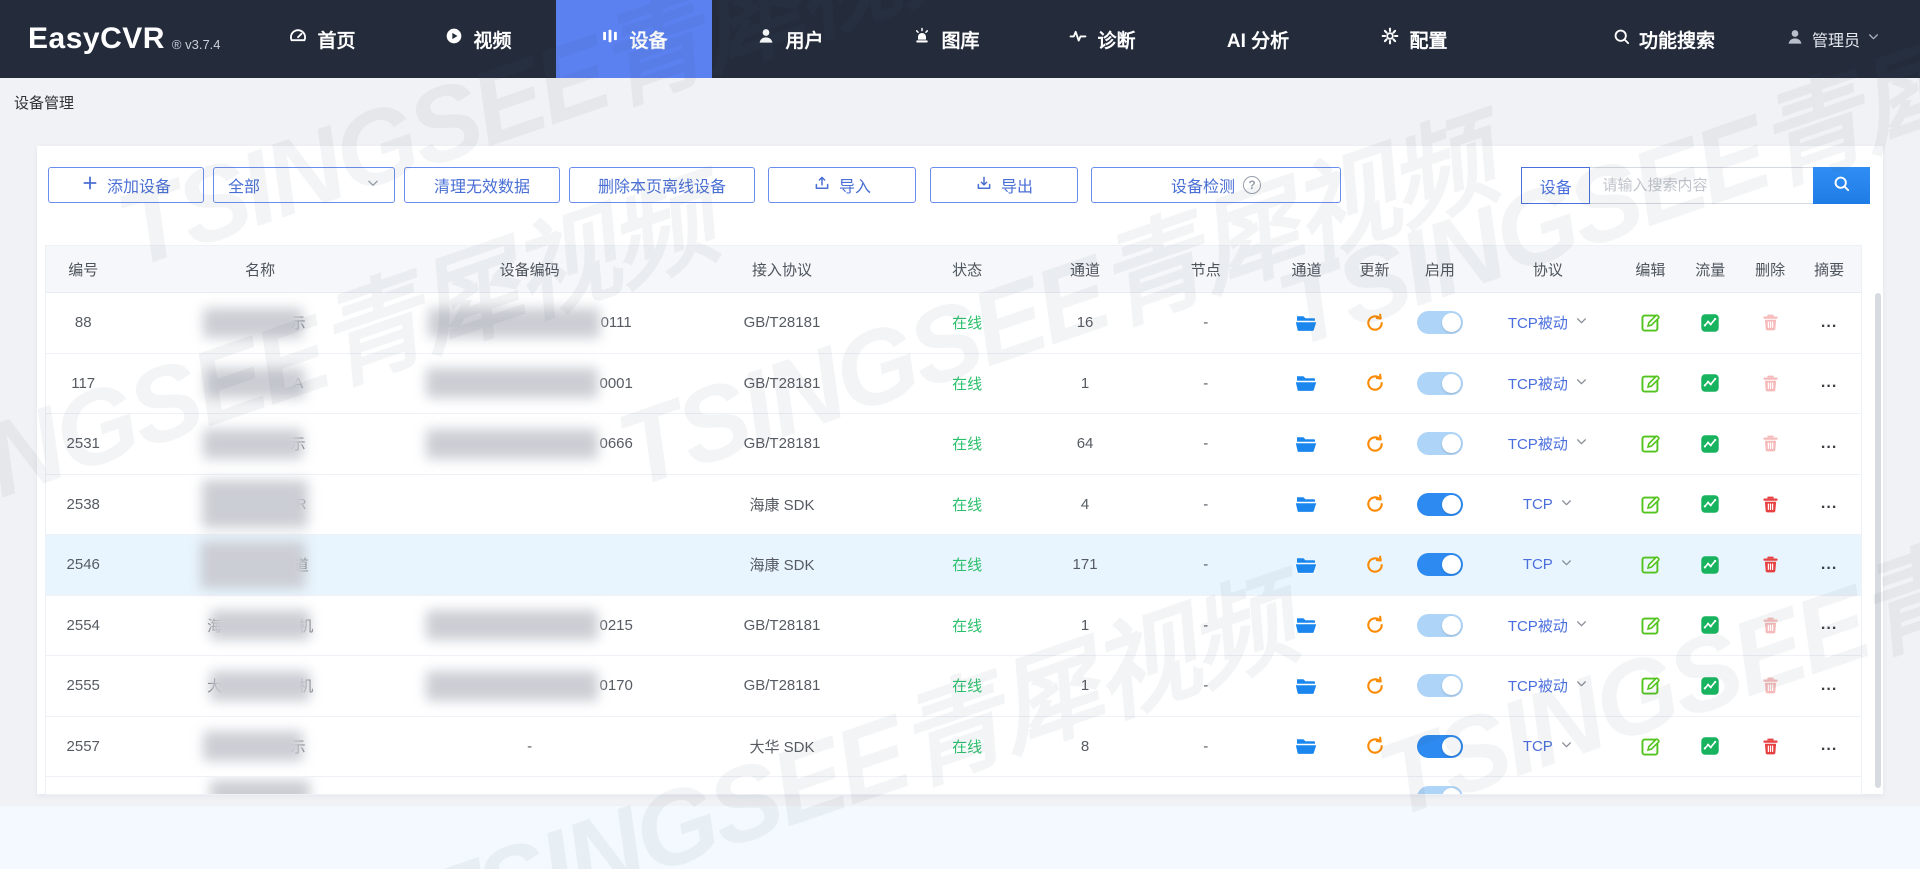  What do you see at coordinates (482, 185) in the screenshot?
I see `clean-invalid-button: 清理无效数据` at bounding box center [482, 185].